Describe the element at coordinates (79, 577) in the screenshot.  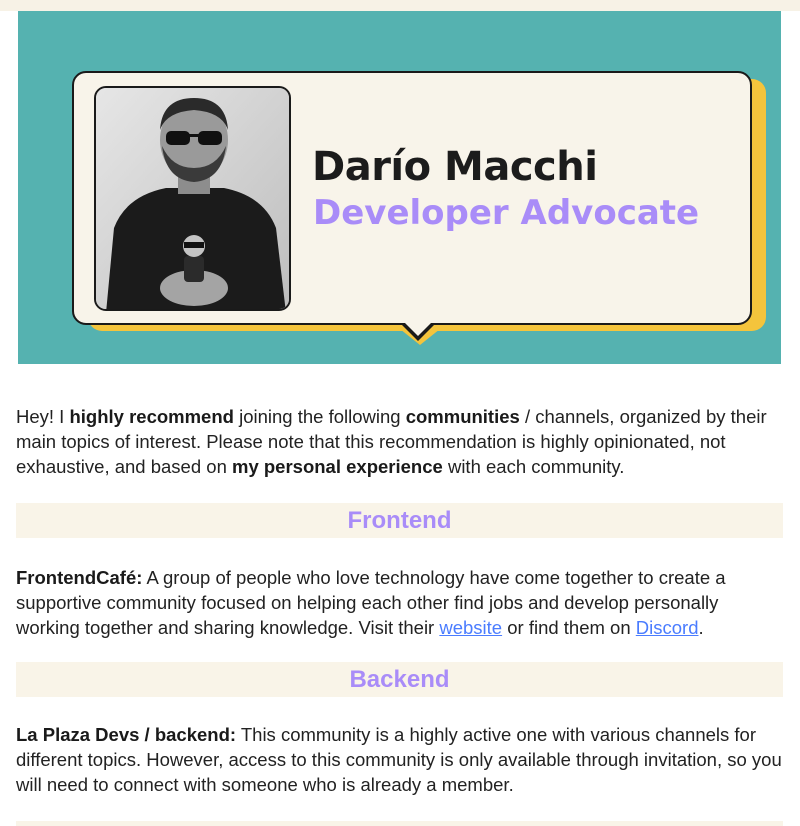
I see `community-name-frontendcafe: FrontendCafé:` at that location.